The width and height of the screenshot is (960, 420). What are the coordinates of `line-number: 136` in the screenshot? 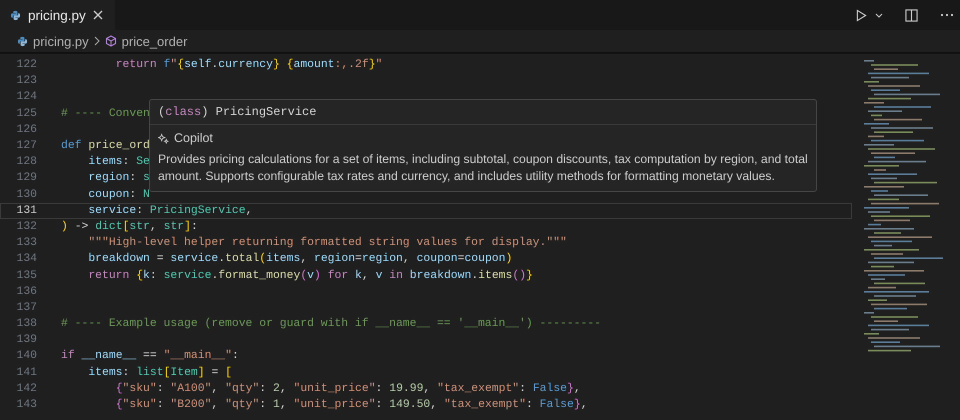 It's located at (26, 292).